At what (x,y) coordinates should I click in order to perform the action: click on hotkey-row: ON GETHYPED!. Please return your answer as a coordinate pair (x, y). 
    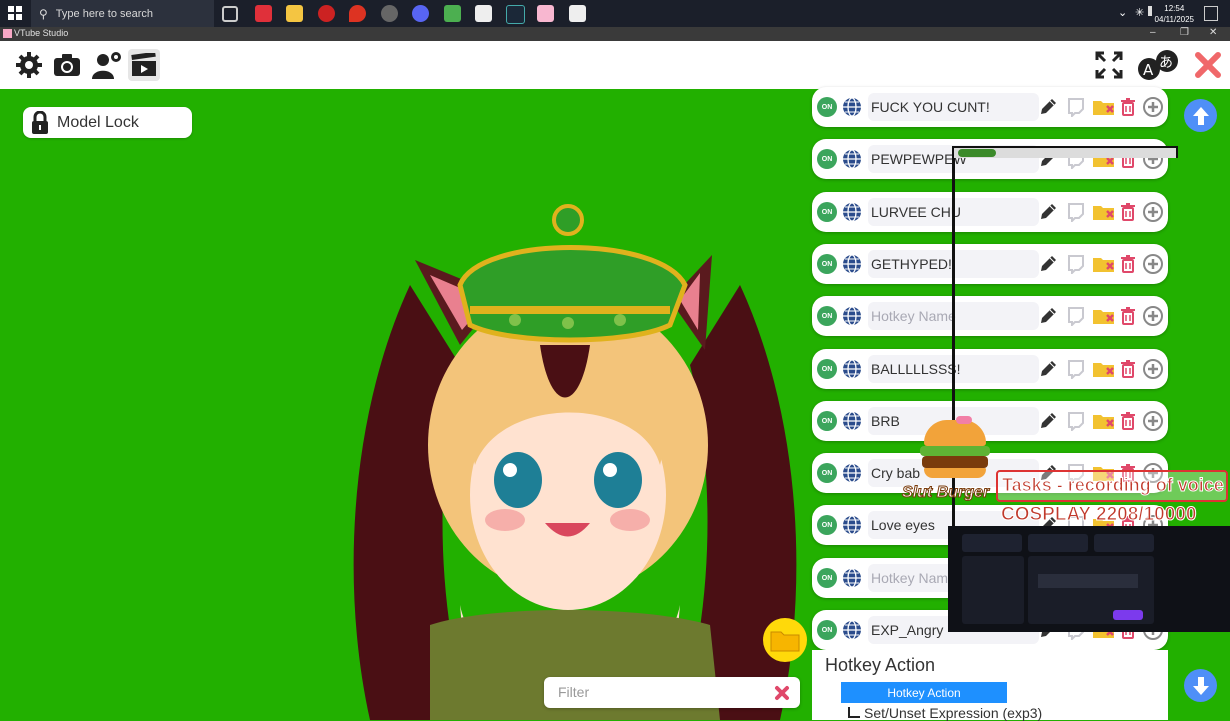
    Looking at the image, I should click on (990, 264).